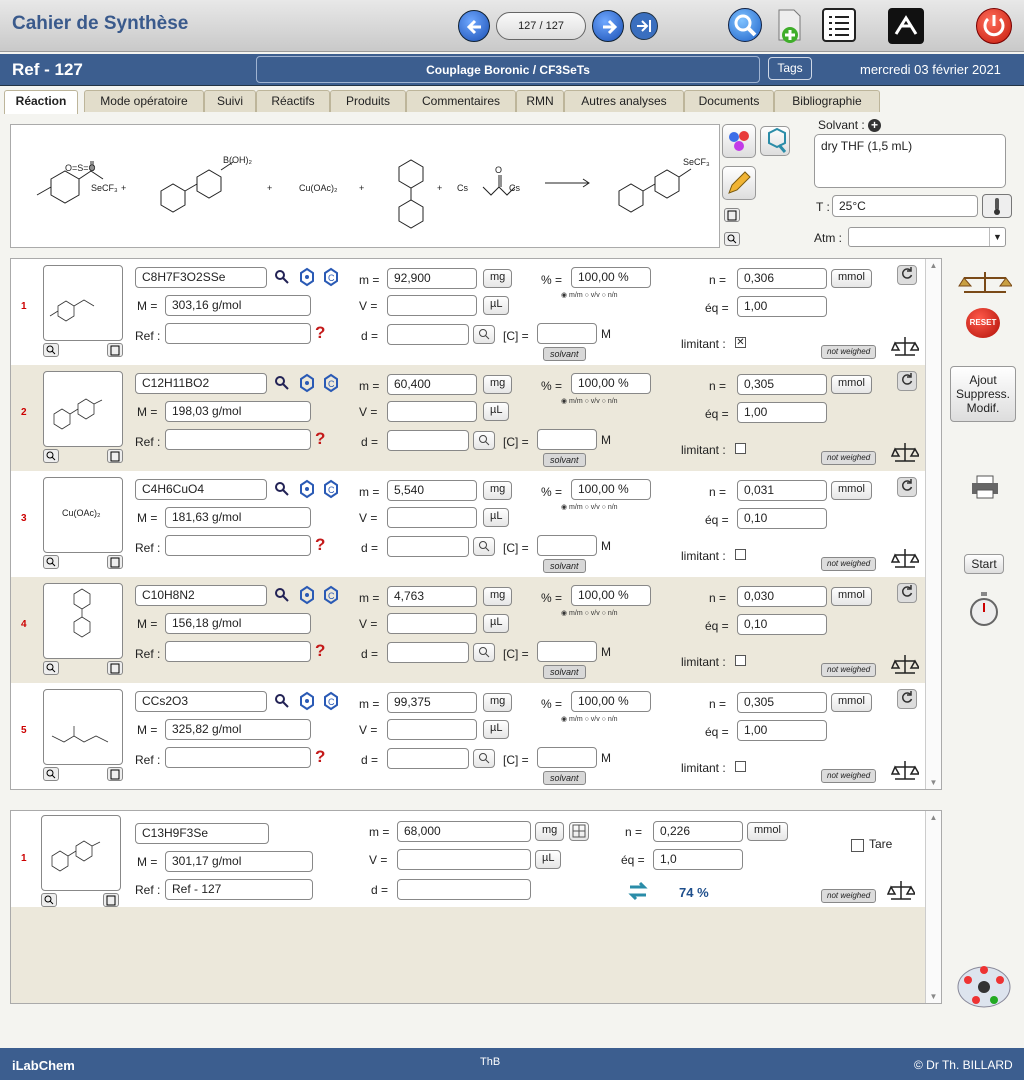 This screenshot has height=1080, width=1024. Describe the element at coordinates (201, 595) in the screenshot. I see `reagent-formula-field: C10H8N2` at that location.